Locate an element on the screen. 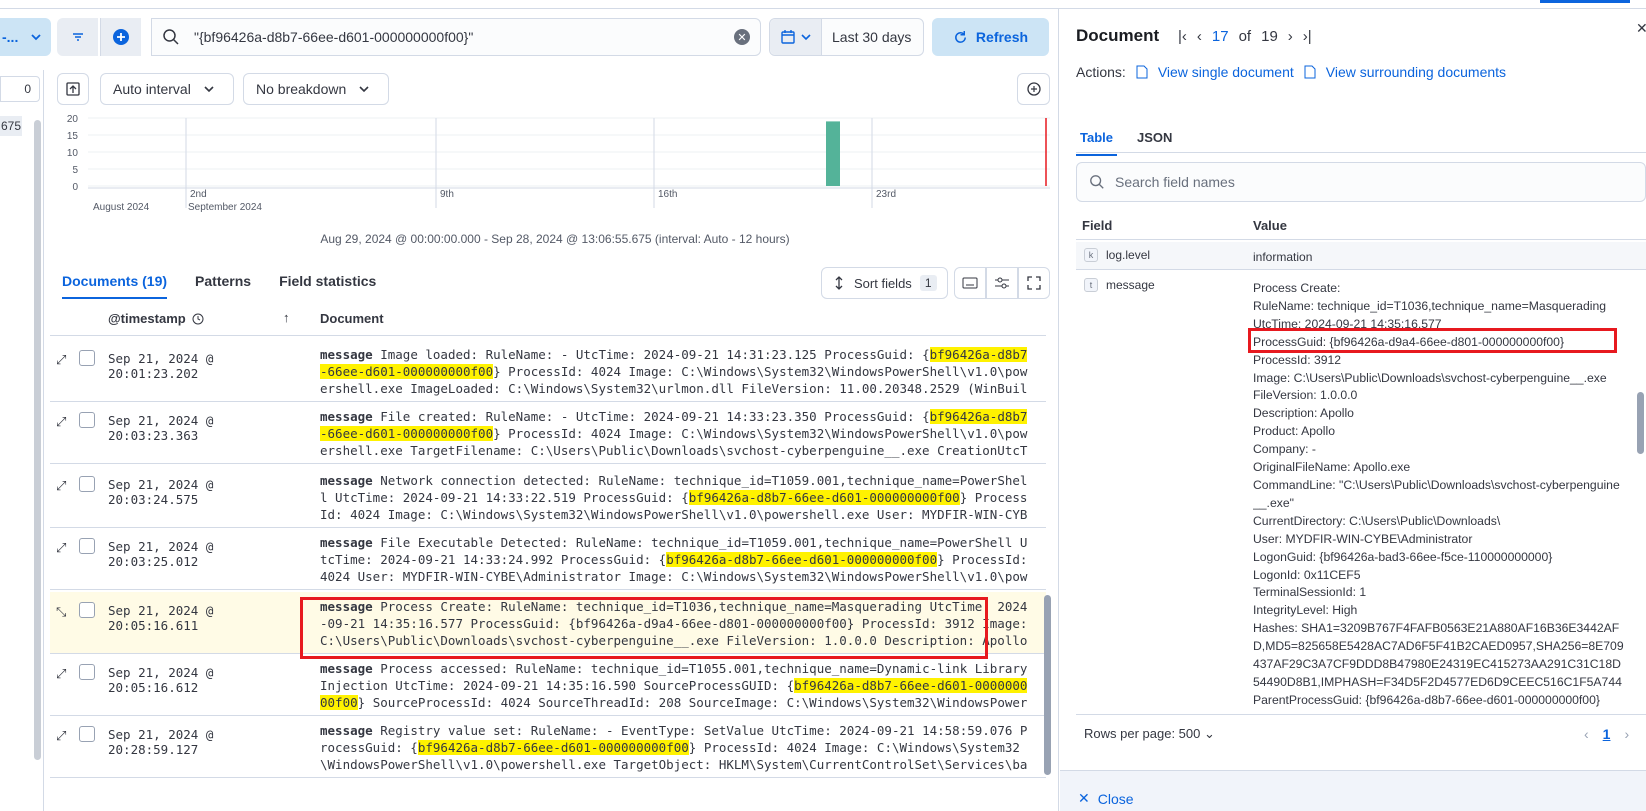  export-icon is located at coordinates (73, 89).